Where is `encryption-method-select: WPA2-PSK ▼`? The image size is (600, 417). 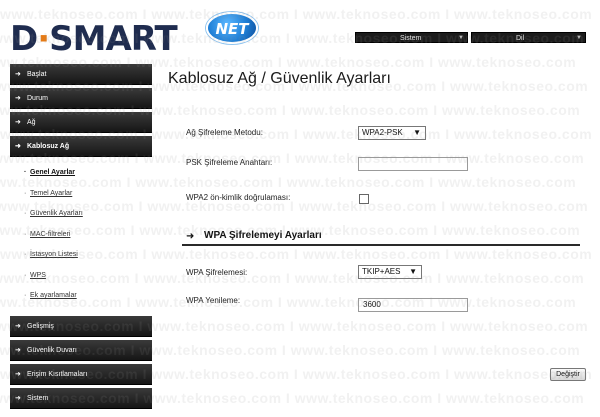 encryption-method-select: WPA2-PSK ▼ is located at coordinates (392, 133).